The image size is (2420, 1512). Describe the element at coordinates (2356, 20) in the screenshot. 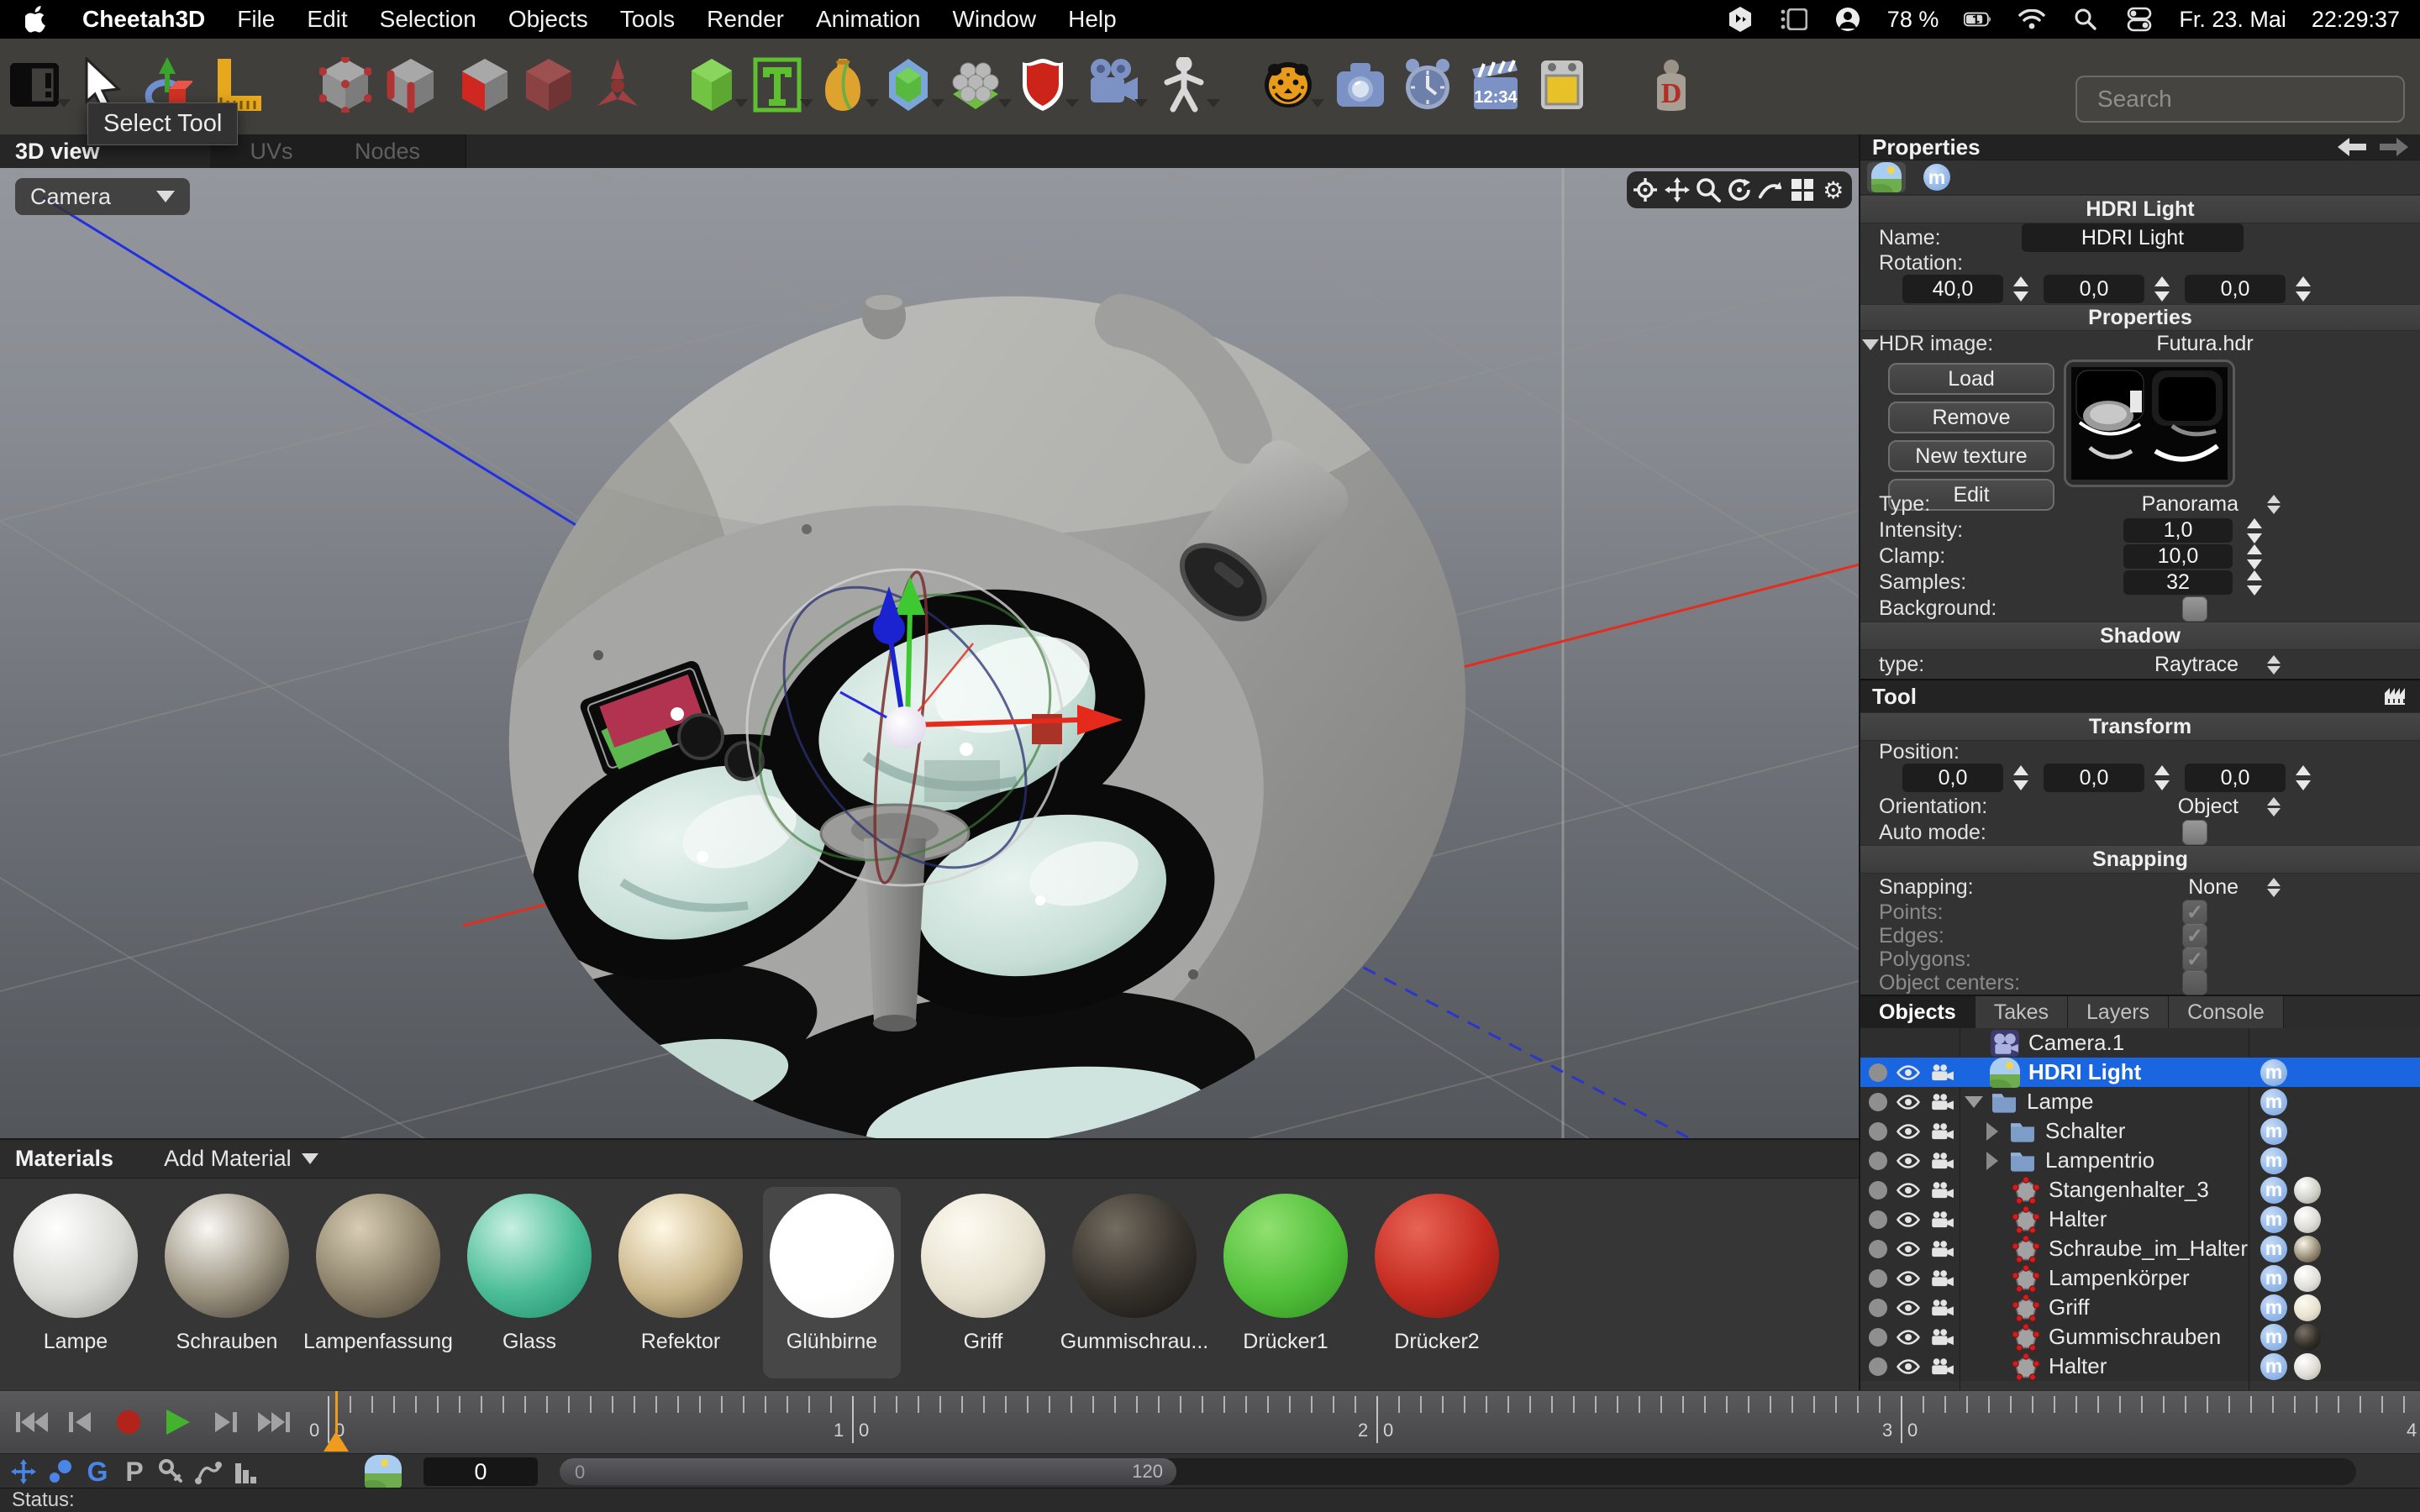

I see `menu-time: 22:29:37` at that location.